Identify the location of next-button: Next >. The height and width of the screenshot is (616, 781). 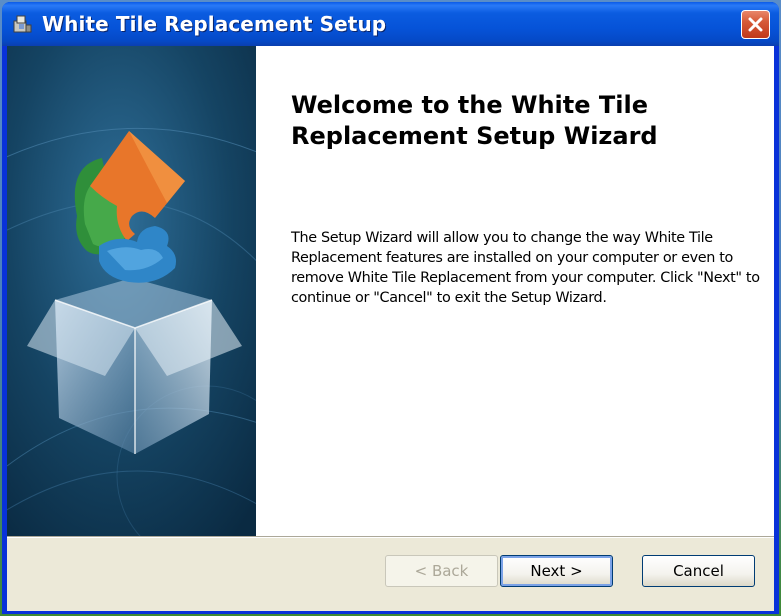
(556, 571).